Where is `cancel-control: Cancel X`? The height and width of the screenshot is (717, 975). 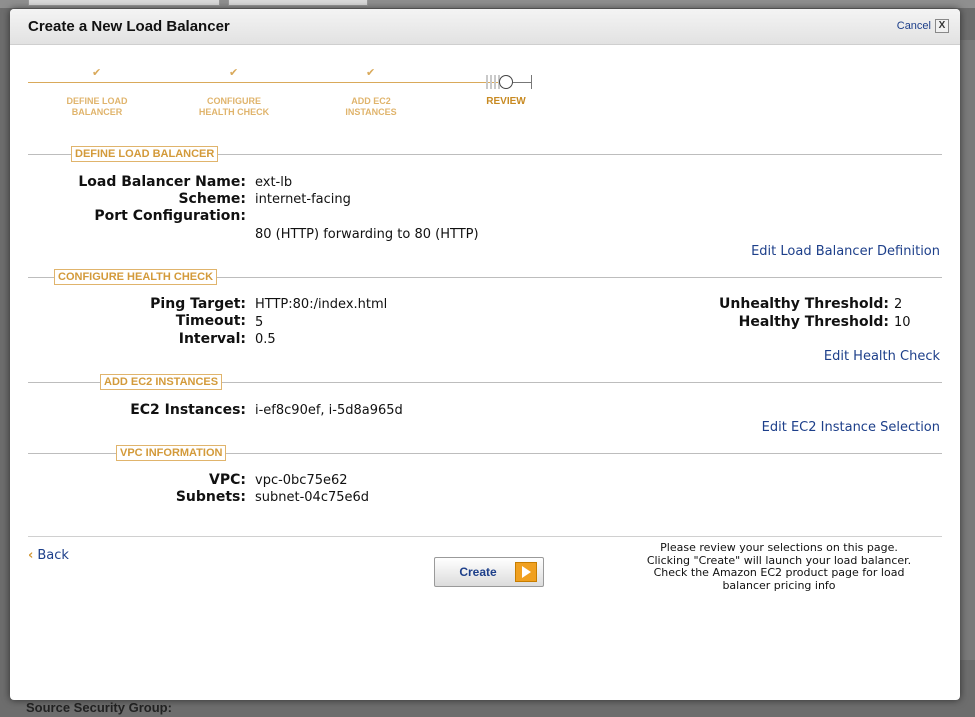
cancel-control: Cancel X is located at coordinates (923, 26).